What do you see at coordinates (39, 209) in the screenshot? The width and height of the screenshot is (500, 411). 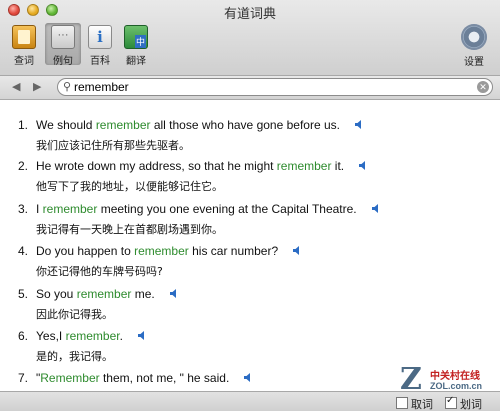 I see `sentence-text: I` at bounding box center [39, 209].